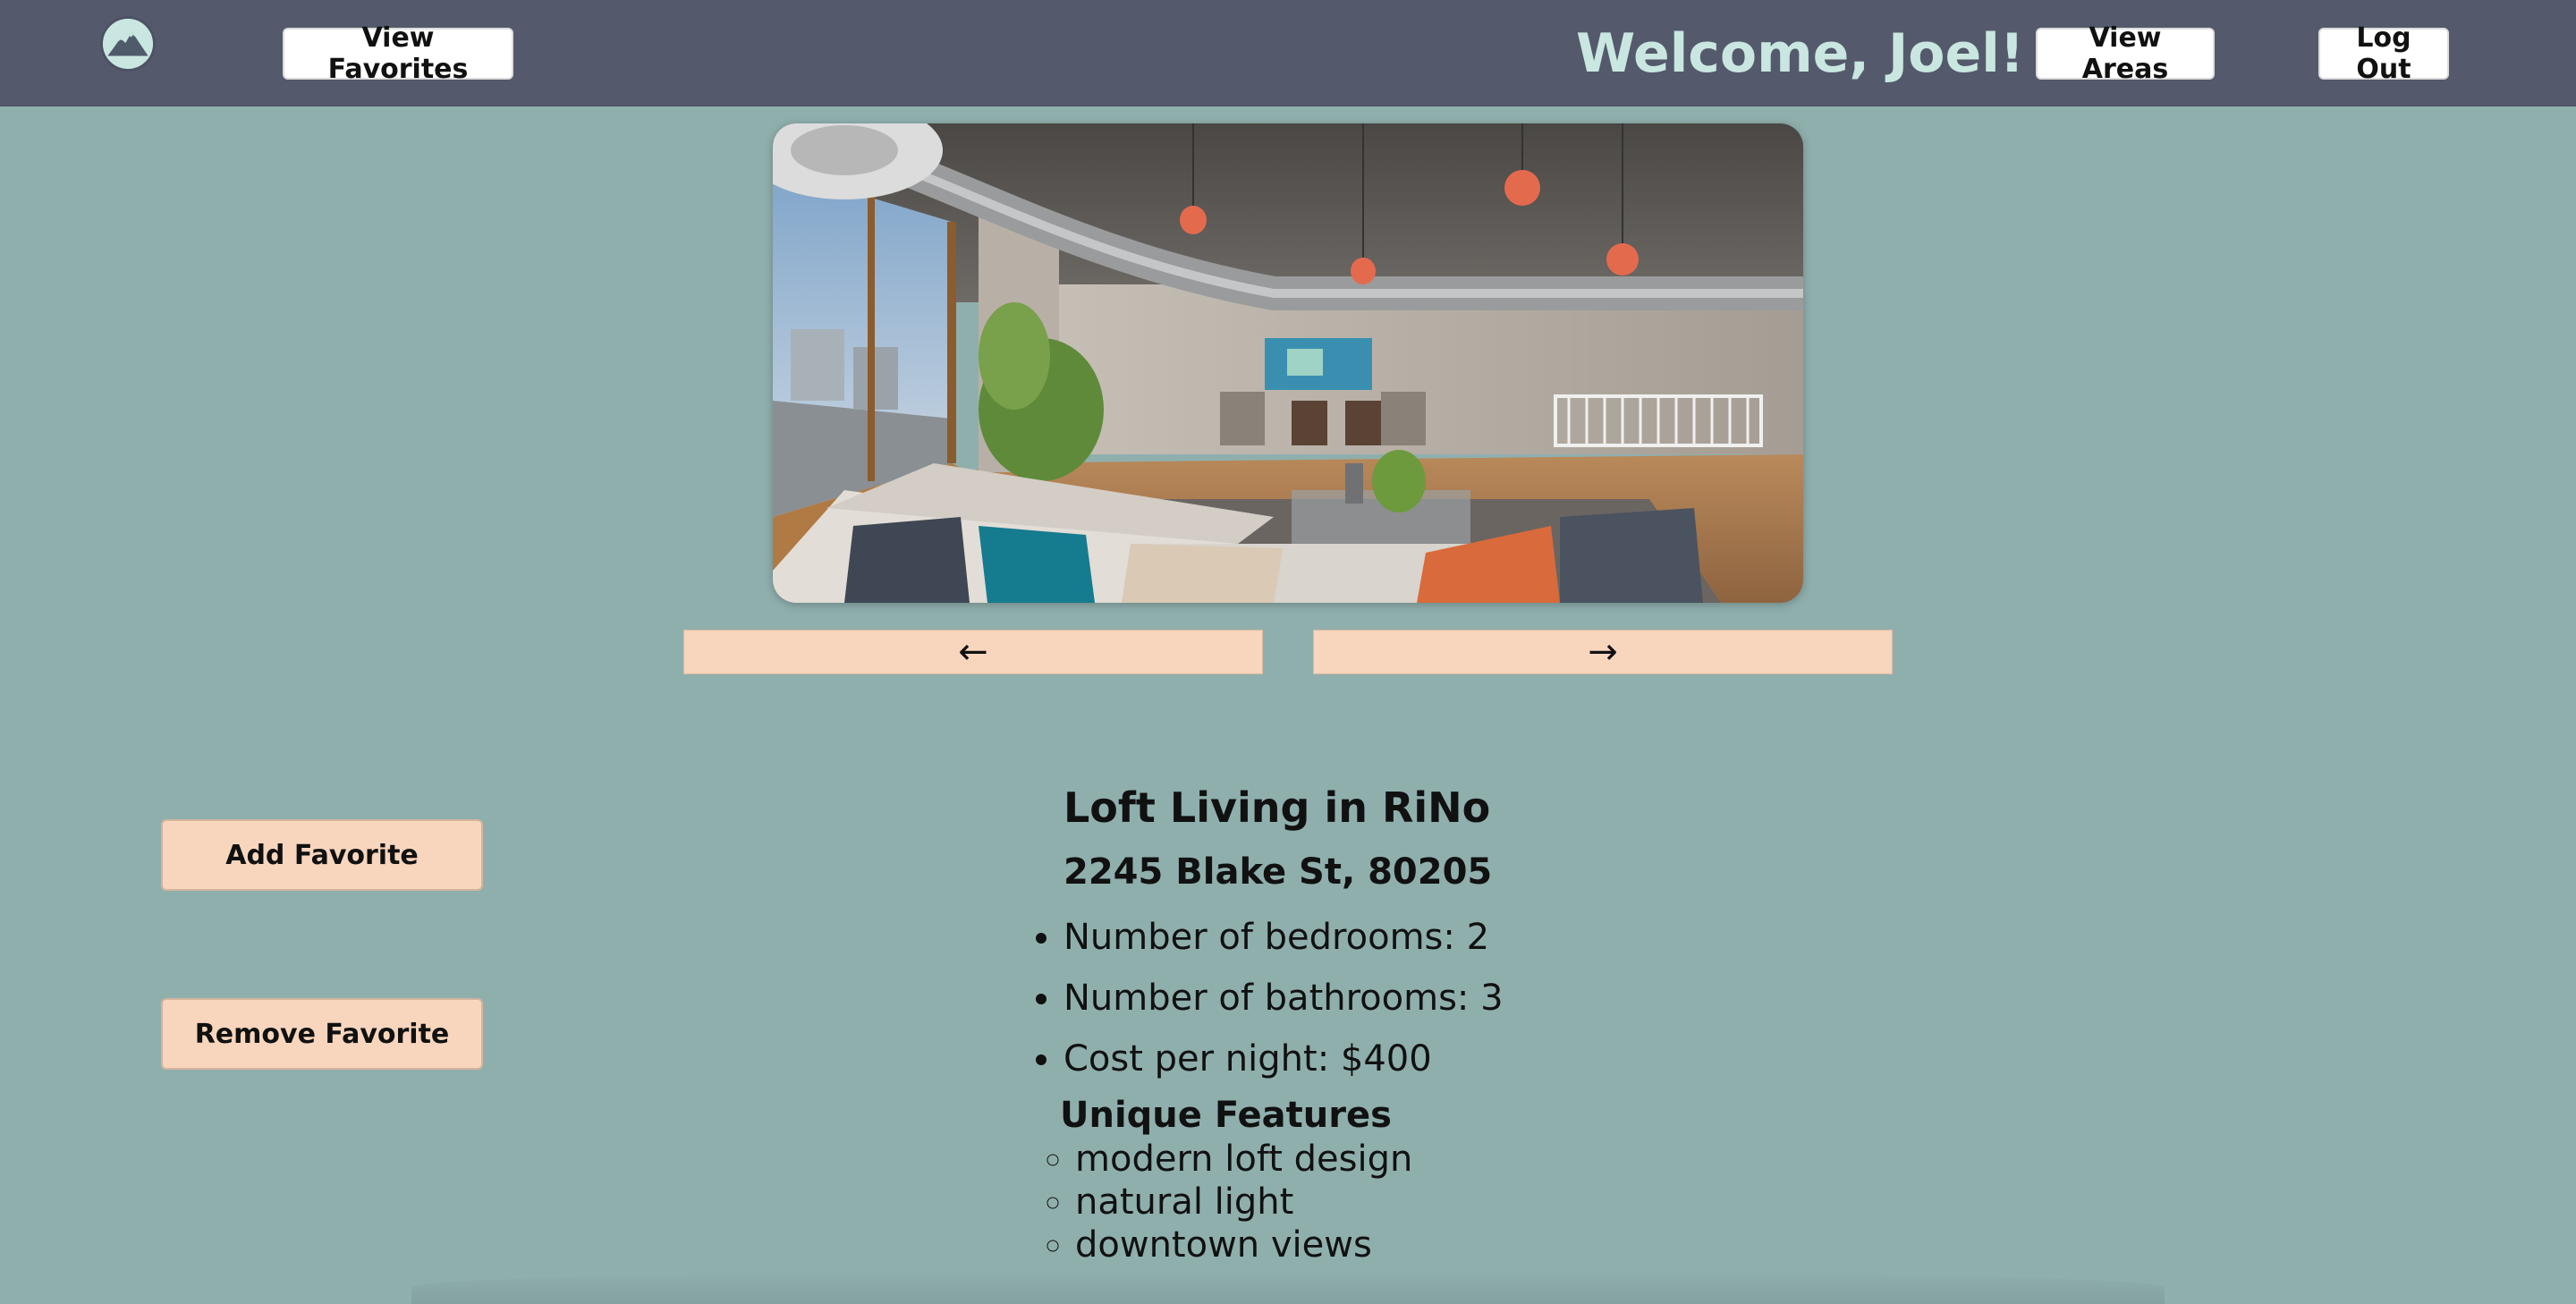  I want to click on cost-per-night-fact: Cost per night: $400, so click(1283, 1059).